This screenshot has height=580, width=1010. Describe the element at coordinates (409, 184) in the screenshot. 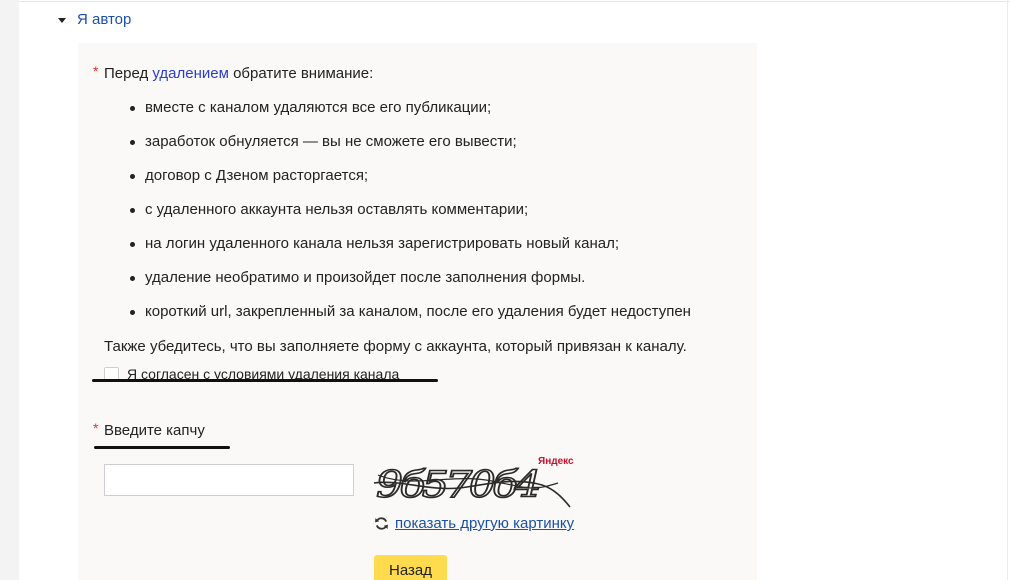

I see `list-item: договор с Дзеном расторгается;` at that location.